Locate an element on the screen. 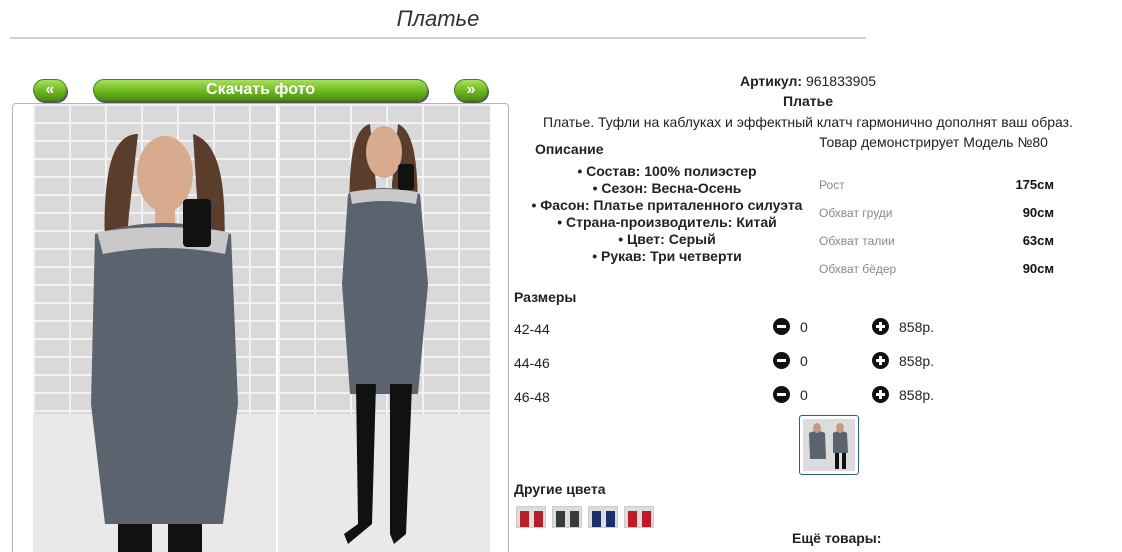 The image size is (1122, 552). download-photo-button: Скачать фото is located at coordinates (260, 90).